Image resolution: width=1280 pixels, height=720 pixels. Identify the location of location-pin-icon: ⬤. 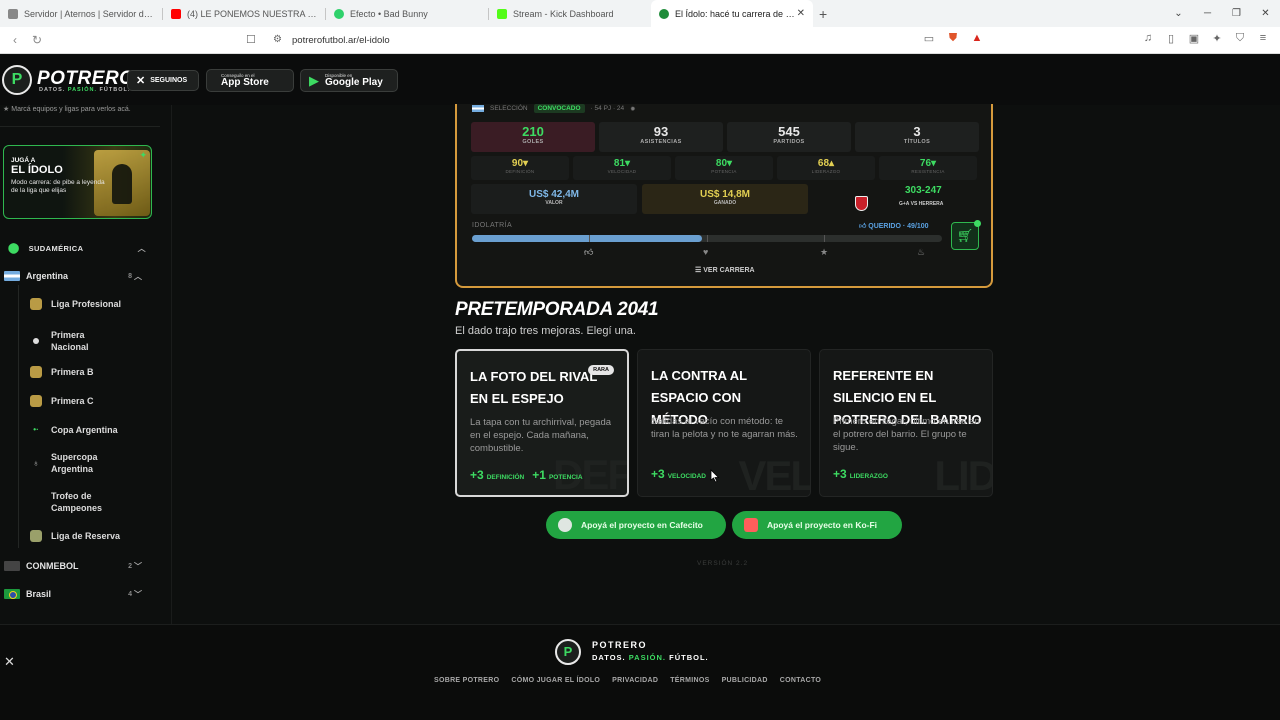
(14, 248).